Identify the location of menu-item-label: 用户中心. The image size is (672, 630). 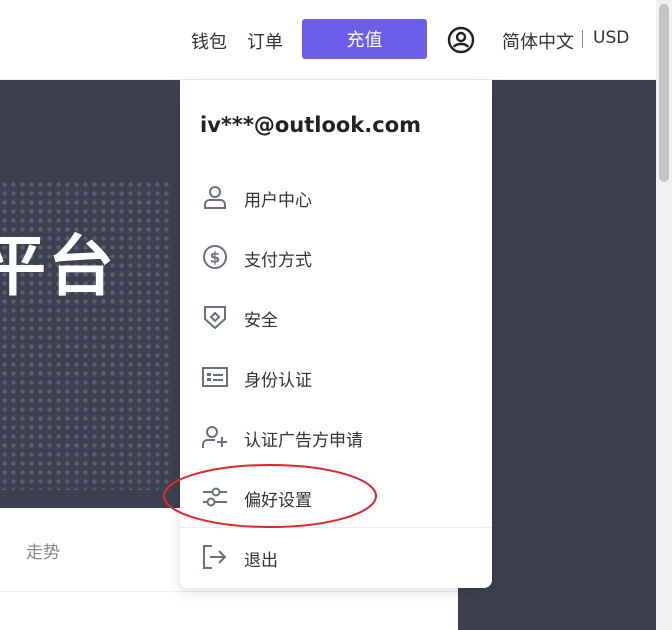
(278, 201).